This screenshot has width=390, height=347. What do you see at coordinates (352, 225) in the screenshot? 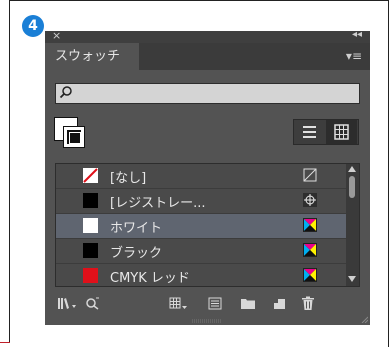
I see `swatch-list-scrollbar` at bounding box center [352, 225].